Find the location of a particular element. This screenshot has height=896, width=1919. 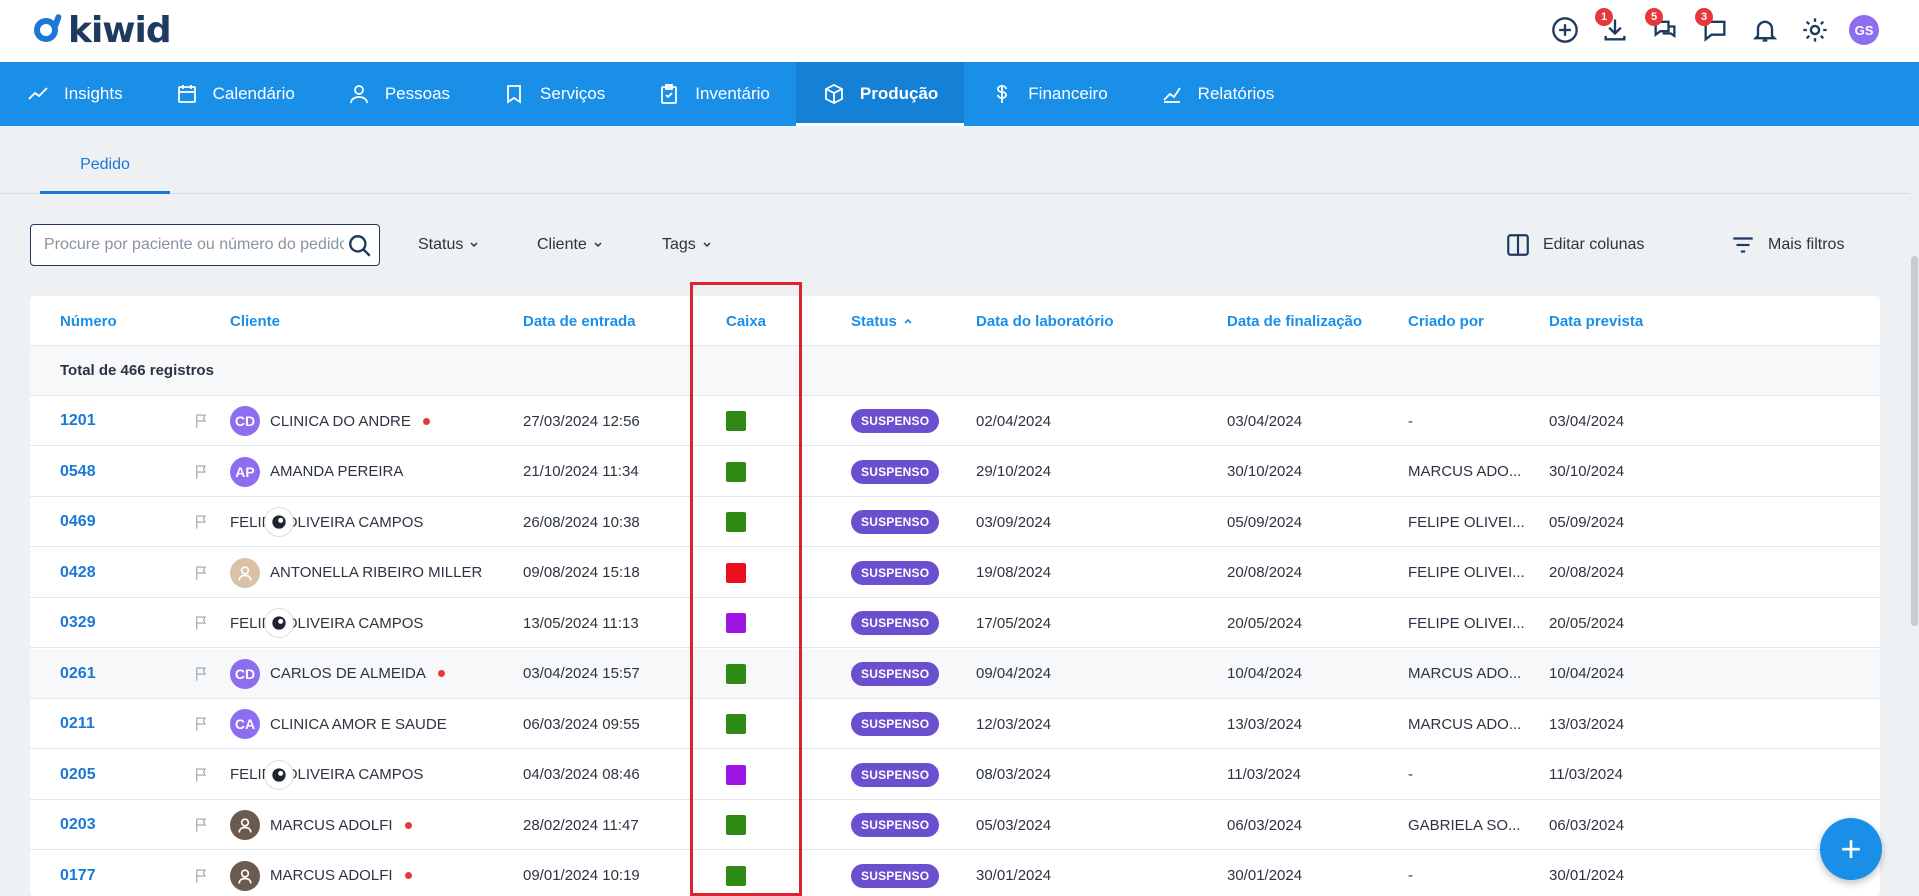

nav-item-inventario: Inventário is located at coordinates (713, 94).